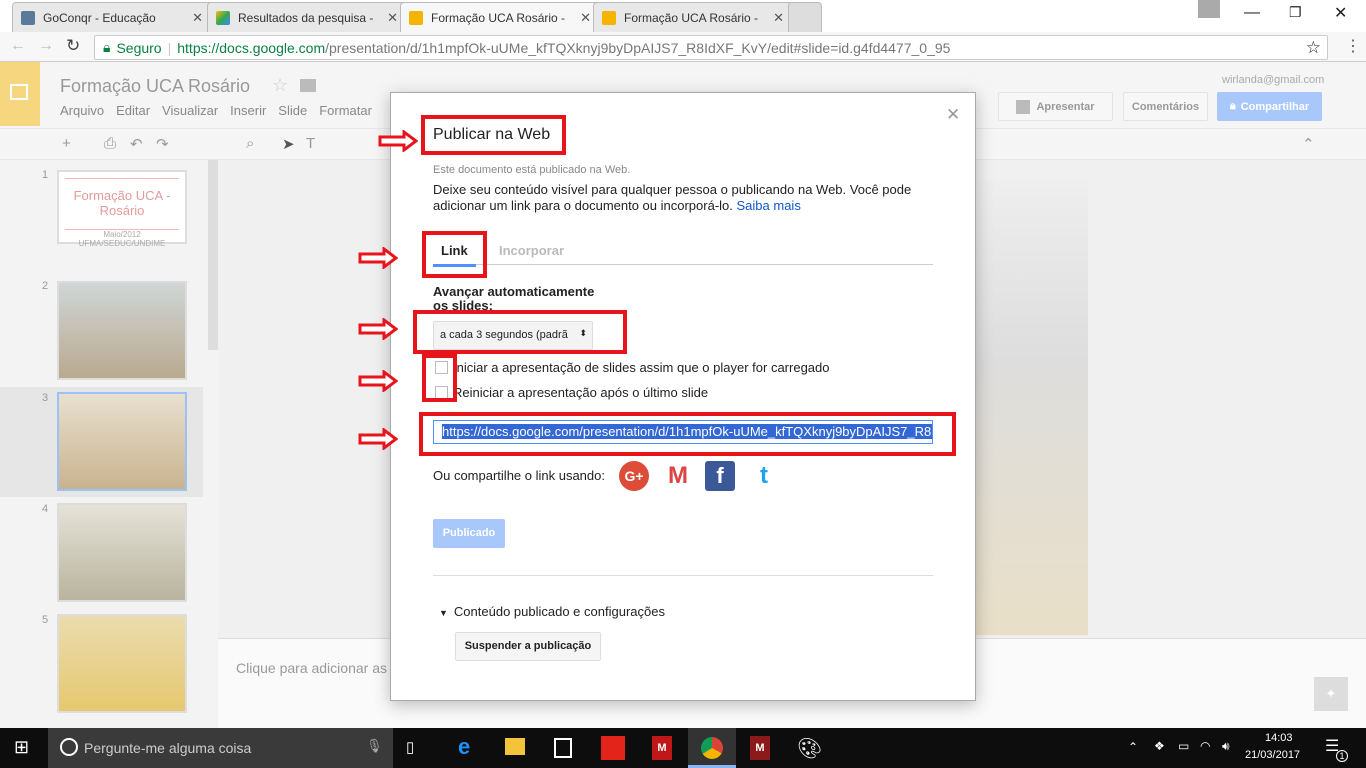 The image size is (1366, 768). What do you see at coordinates (345, 110) in the screenshot?
I see `menu-formatar: Formatar` at bounding box center [345, 110].